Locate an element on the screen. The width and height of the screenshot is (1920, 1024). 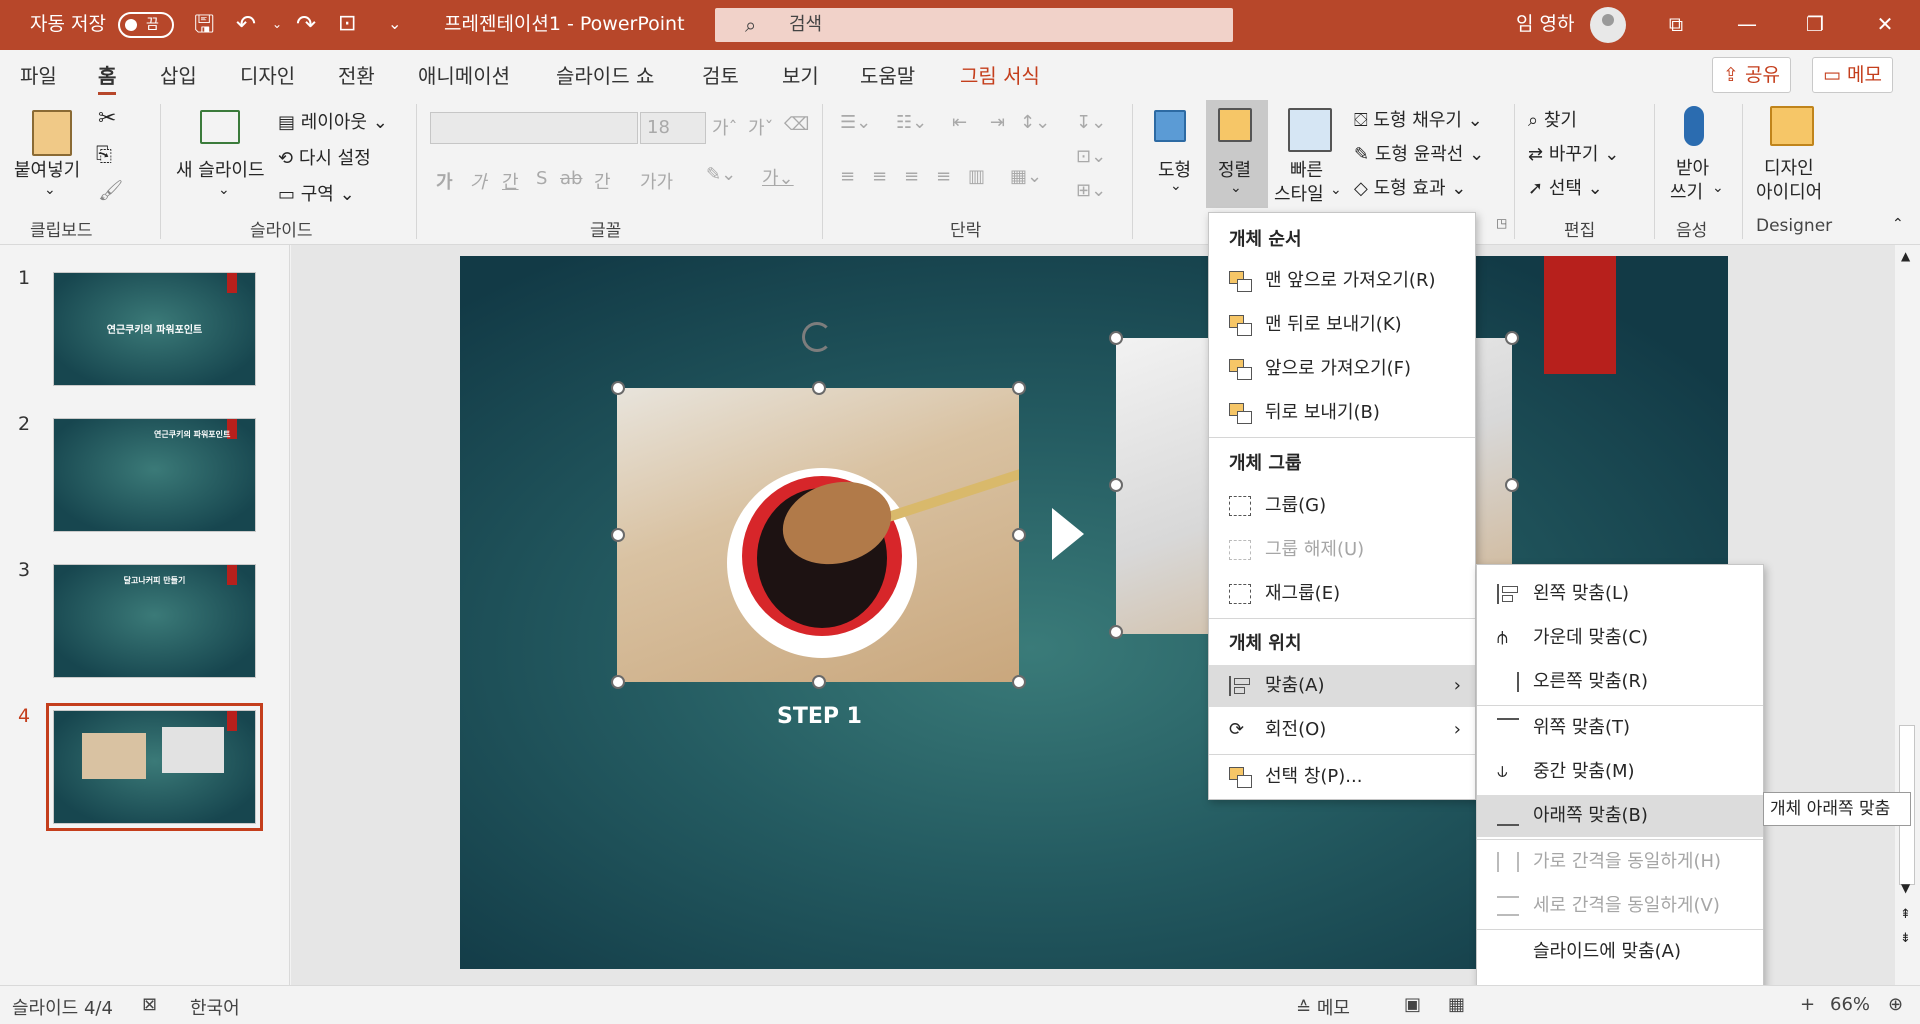
dictate-label-2: 쓰기 is located at coordinates (1686, 191).